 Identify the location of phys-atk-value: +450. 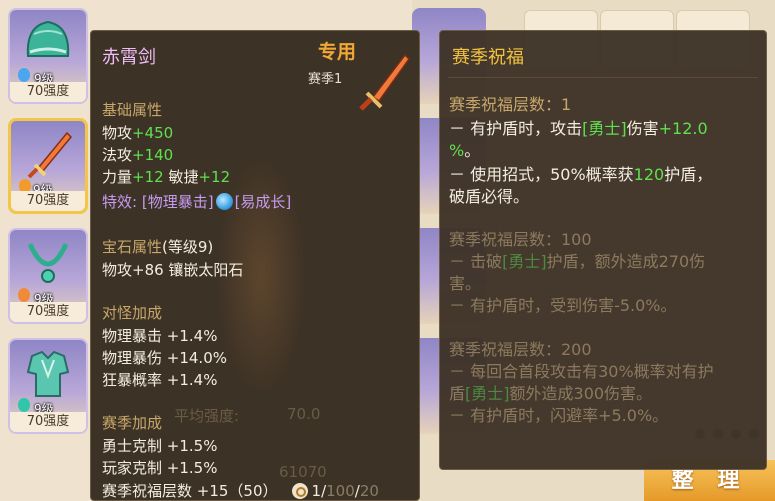
(153, 133).